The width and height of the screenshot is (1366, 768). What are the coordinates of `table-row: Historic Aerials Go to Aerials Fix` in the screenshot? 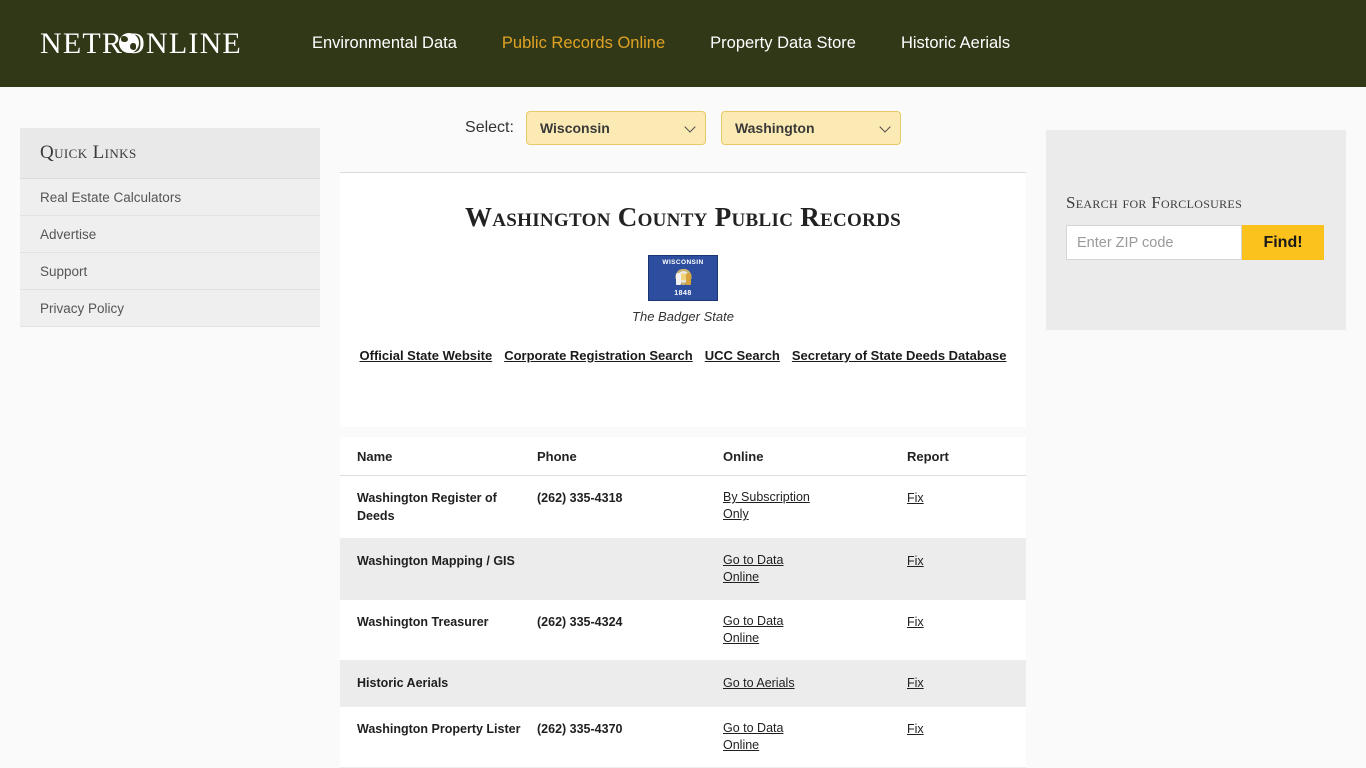 It's located at (683, 684).